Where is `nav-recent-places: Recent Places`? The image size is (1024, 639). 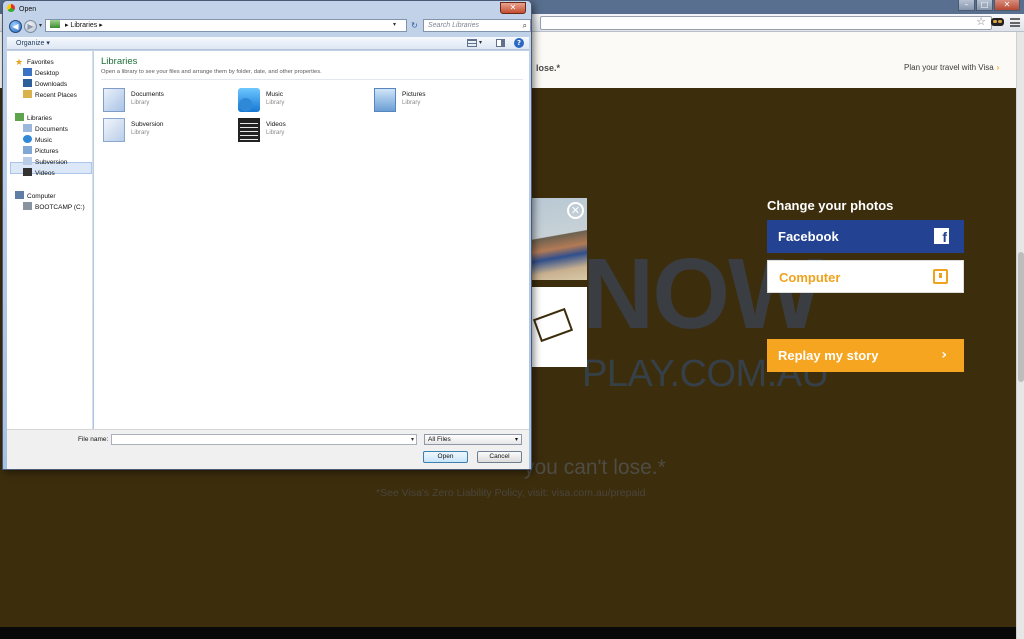
nav-recent-places: Recent Places is located at coordinates (50, 95).